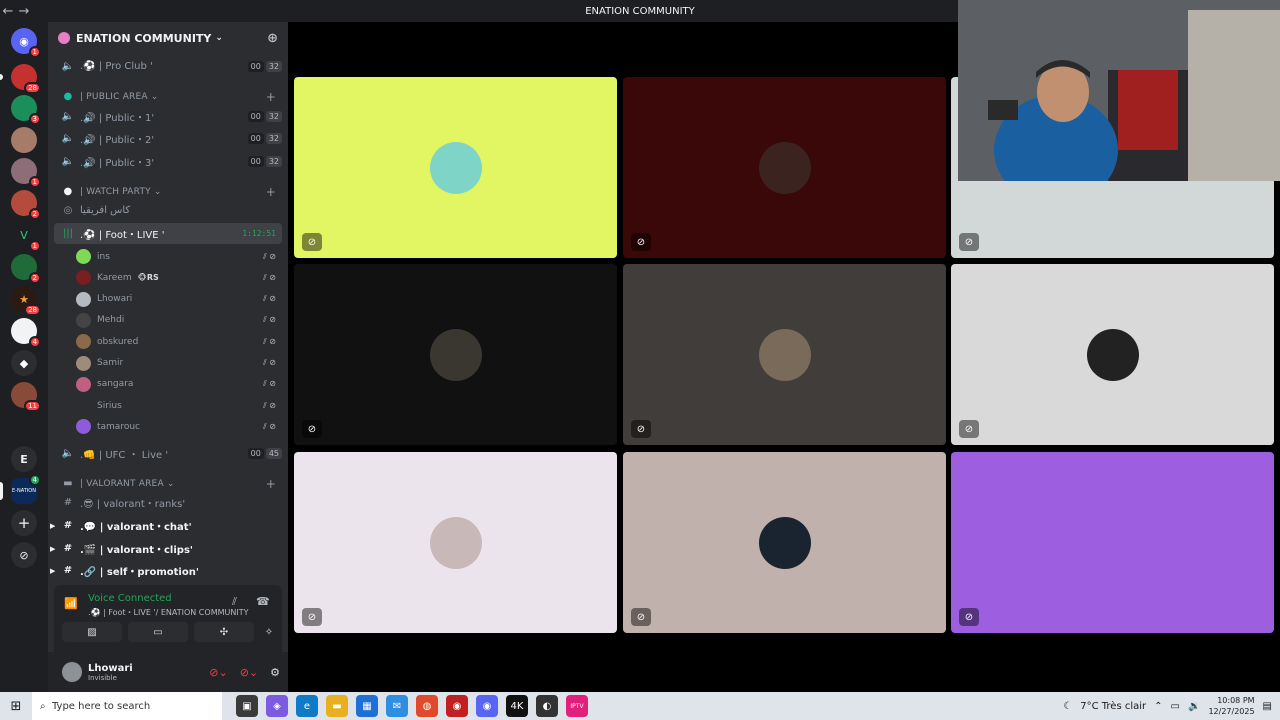 The image size is (1280, 720). I want to click on headphones-deafened-icon: ⊘⌄, so click(249, 672).